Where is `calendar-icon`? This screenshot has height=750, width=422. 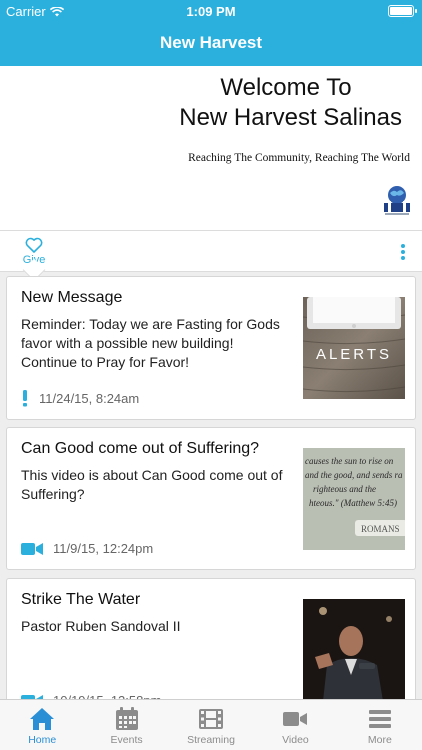
calendar-icon is located at coordinates (126, 718).